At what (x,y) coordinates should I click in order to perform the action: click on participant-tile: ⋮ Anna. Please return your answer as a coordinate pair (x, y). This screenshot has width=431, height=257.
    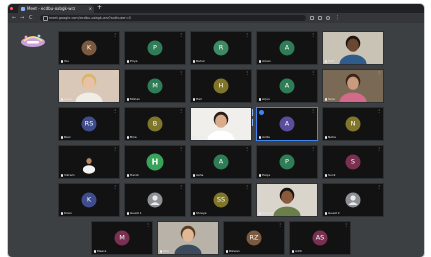
    Looking at the image, I should click on (89, 86).